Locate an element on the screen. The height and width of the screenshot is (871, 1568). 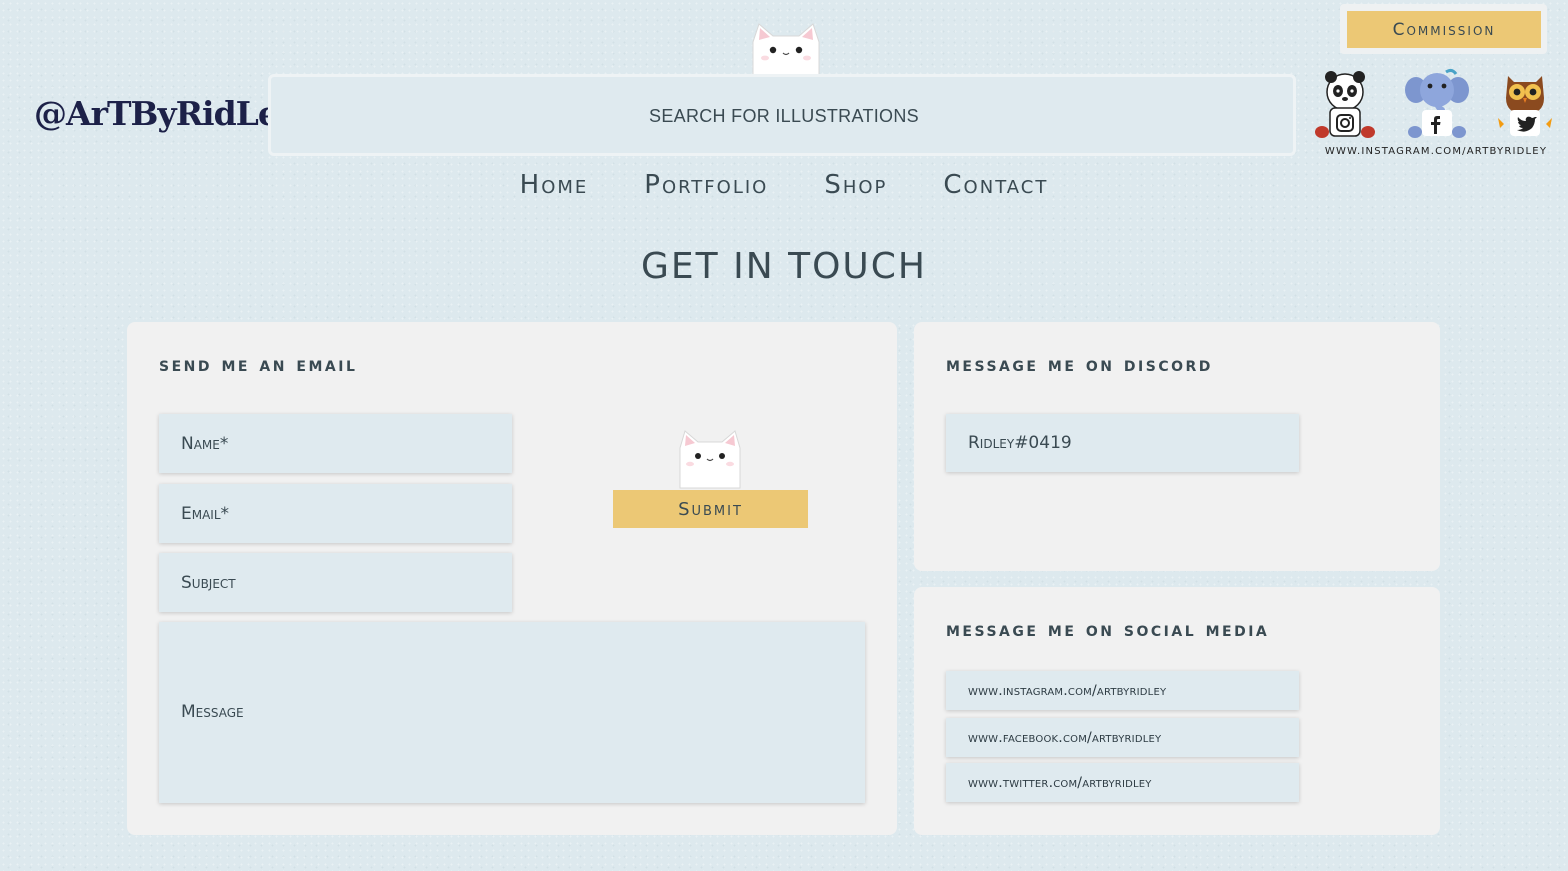
social-icons is located at coordinates (1436, 105).